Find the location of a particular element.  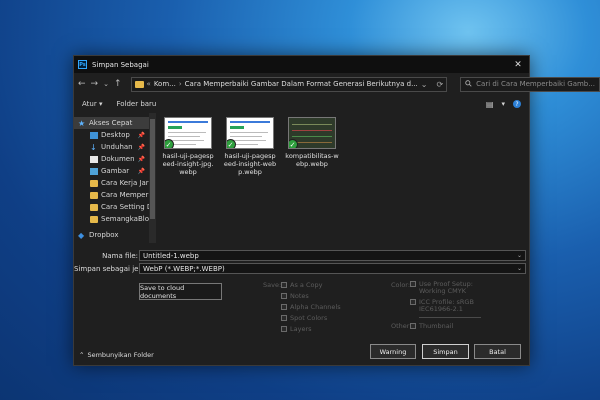

save-options-label: Save: is located at coordinates (272, 285).